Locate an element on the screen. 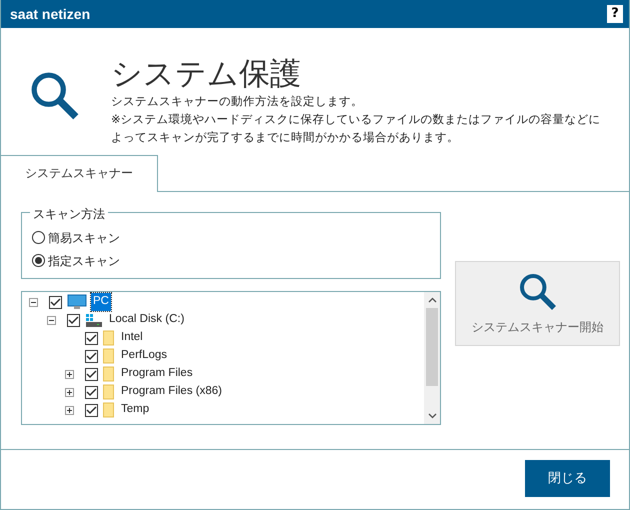  tab: システムスキャナー is located at coordinates (79, 173).